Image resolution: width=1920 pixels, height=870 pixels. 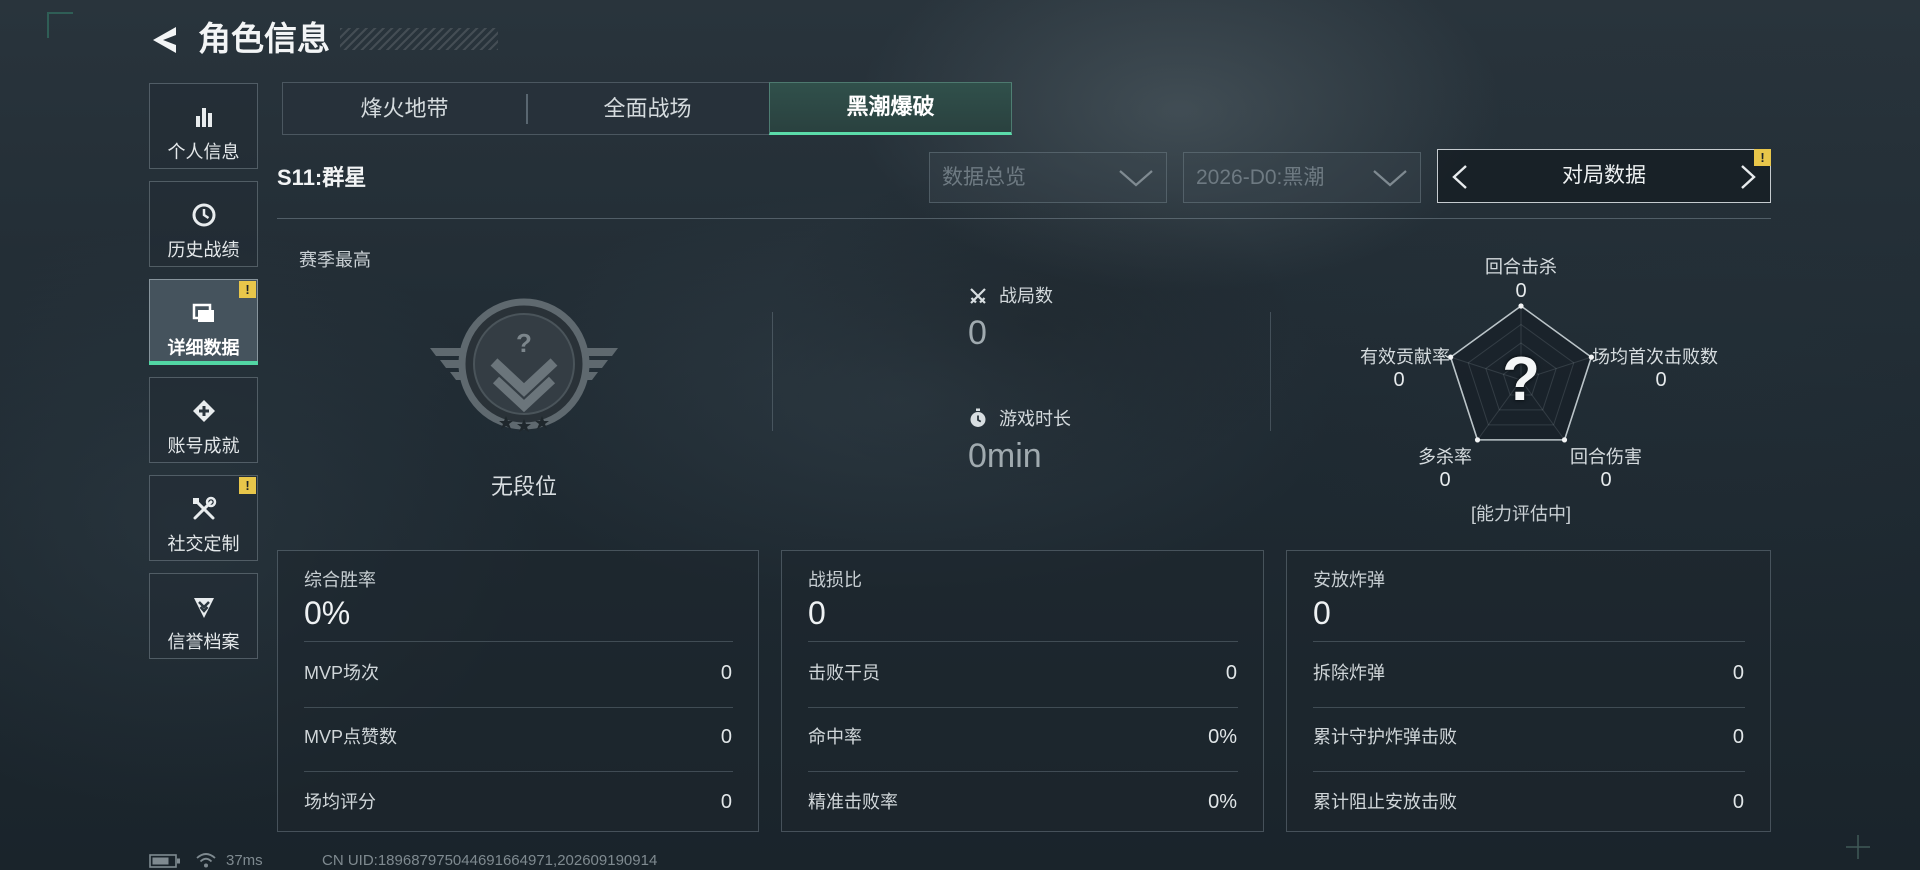 I want to click on page-title: 角色信息, so click(x=264, y=38).